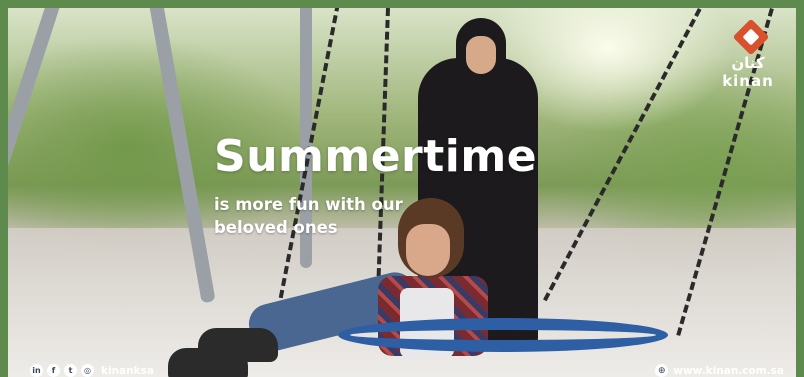 This screenshot has height=377, width=804. I want to click on boy-face, so click(428, 250).